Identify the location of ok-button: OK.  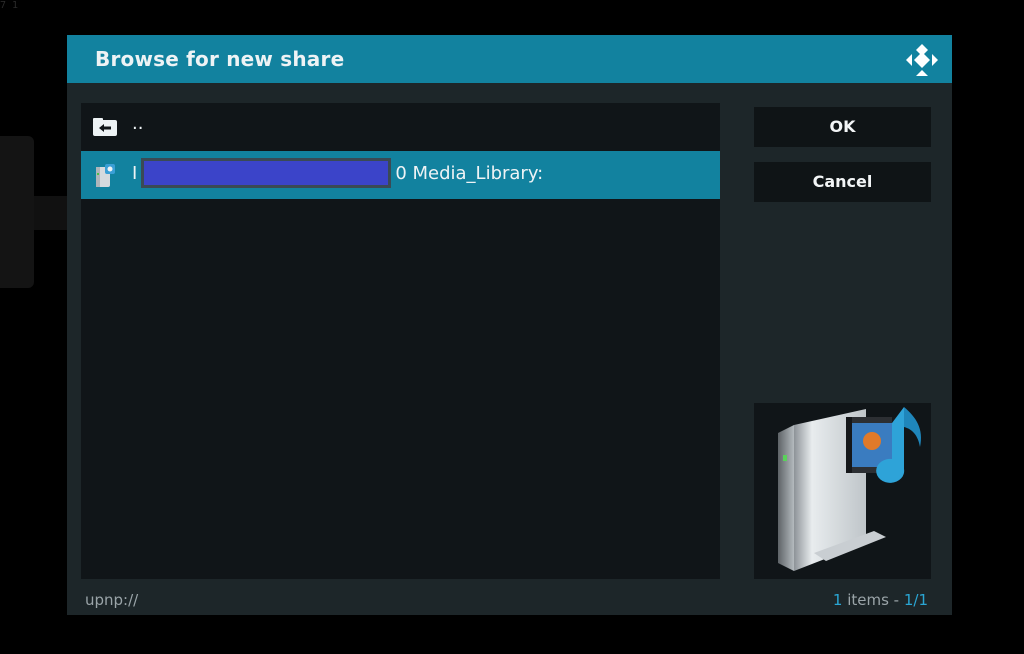
(842, 127).